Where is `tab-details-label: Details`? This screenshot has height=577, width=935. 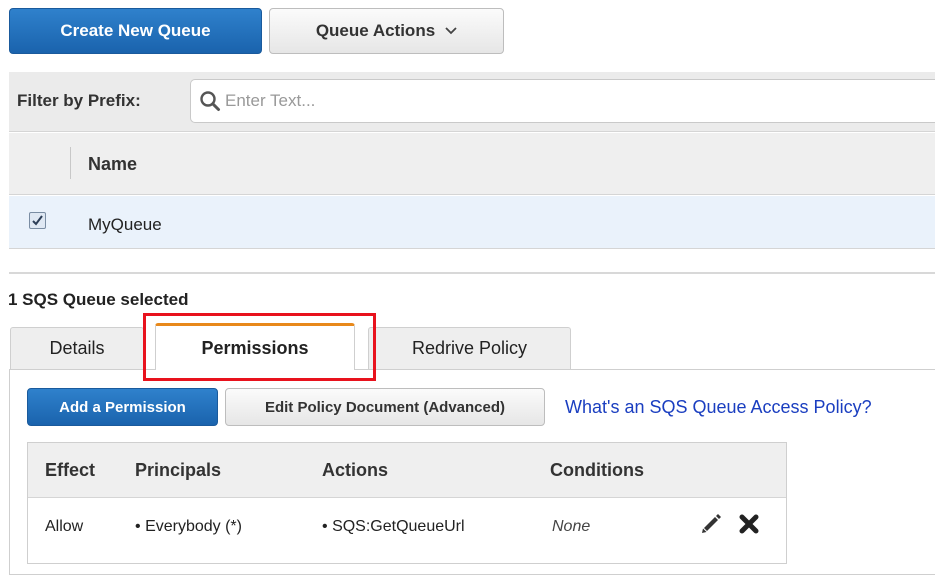
tab-details-label: Details is located at coordinates (77, 348).